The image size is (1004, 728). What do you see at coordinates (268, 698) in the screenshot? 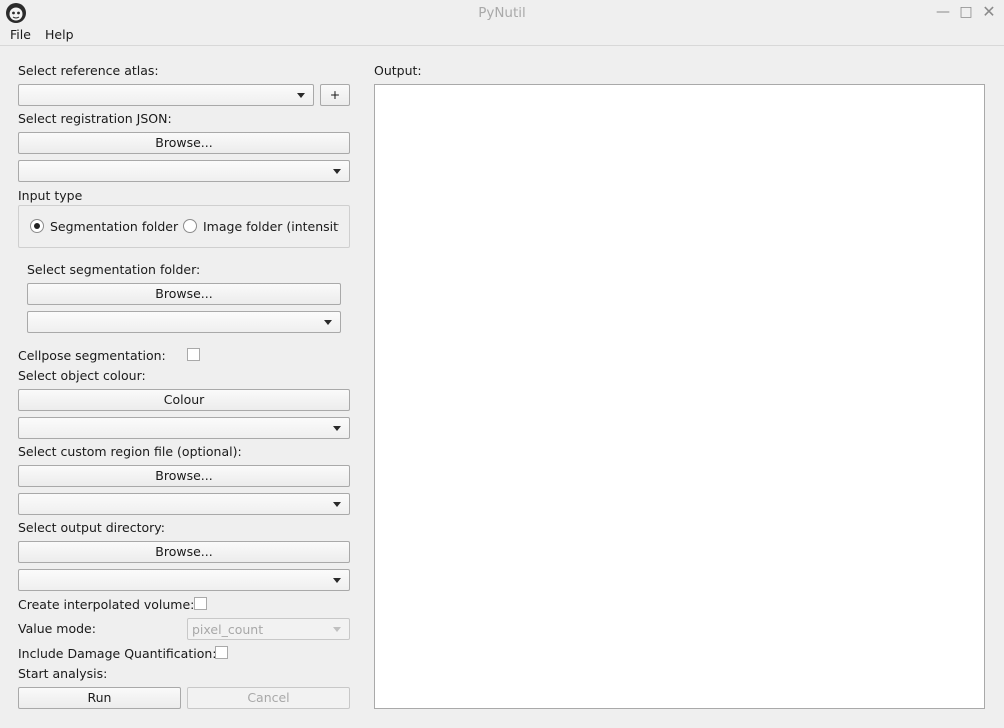
I see `cancel-button: Cancel` at bounding box center [268, 698].